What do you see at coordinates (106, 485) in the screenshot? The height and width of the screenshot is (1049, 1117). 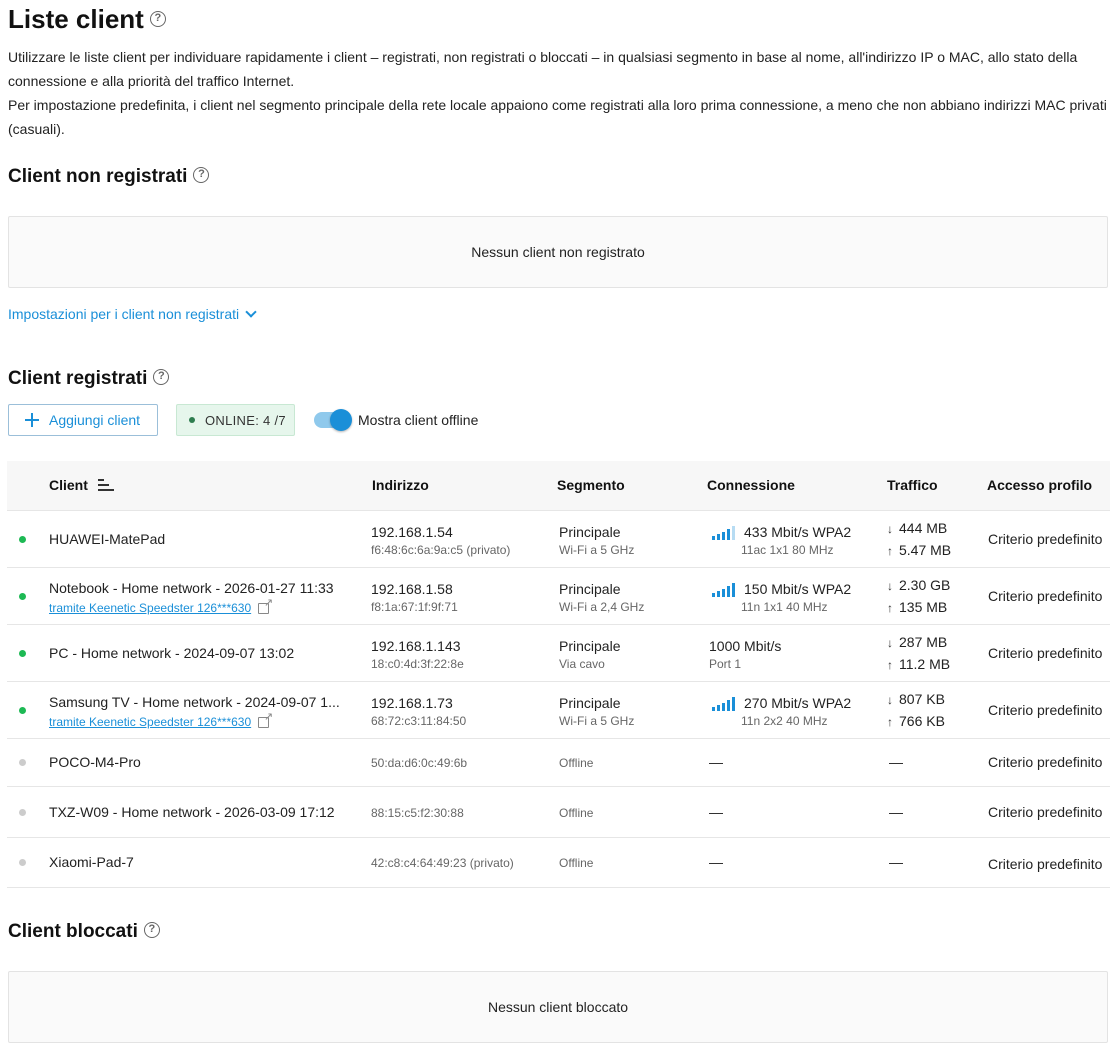 I see `sort-icon` at bounding box center [106, 485].